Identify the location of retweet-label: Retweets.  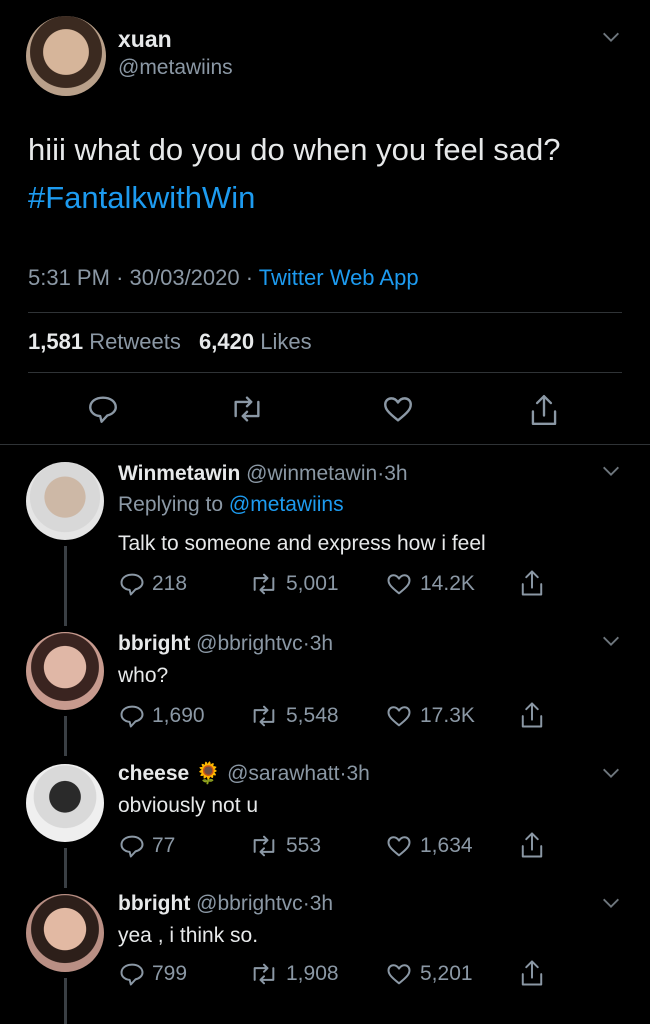
(135, 341).